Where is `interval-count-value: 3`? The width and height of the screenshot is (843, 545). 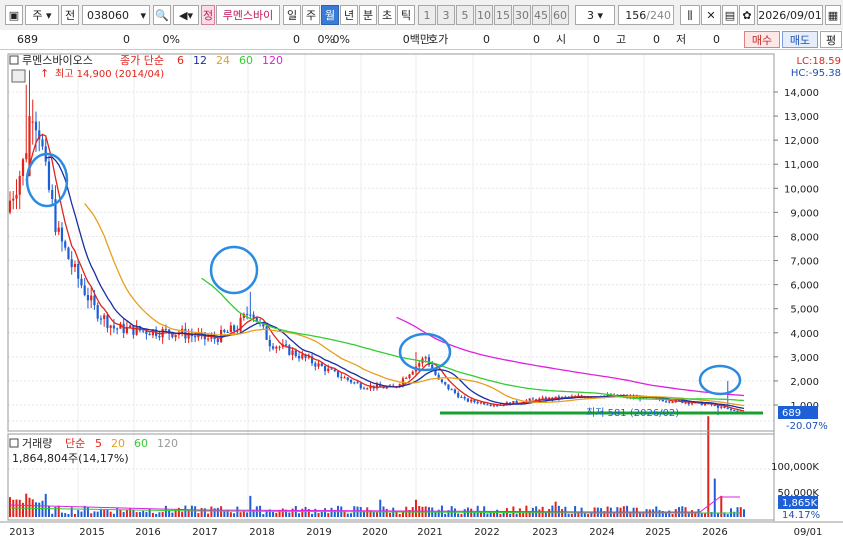 interval-count-value: 3 is located at coordinates (590, 15).